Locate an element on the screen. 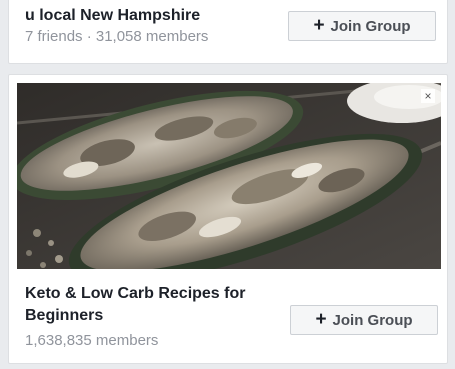 Image resolution: width=455 pixels, height=369 pixels. group-title: u local New Hampshire is located at coordinates (112, 16).